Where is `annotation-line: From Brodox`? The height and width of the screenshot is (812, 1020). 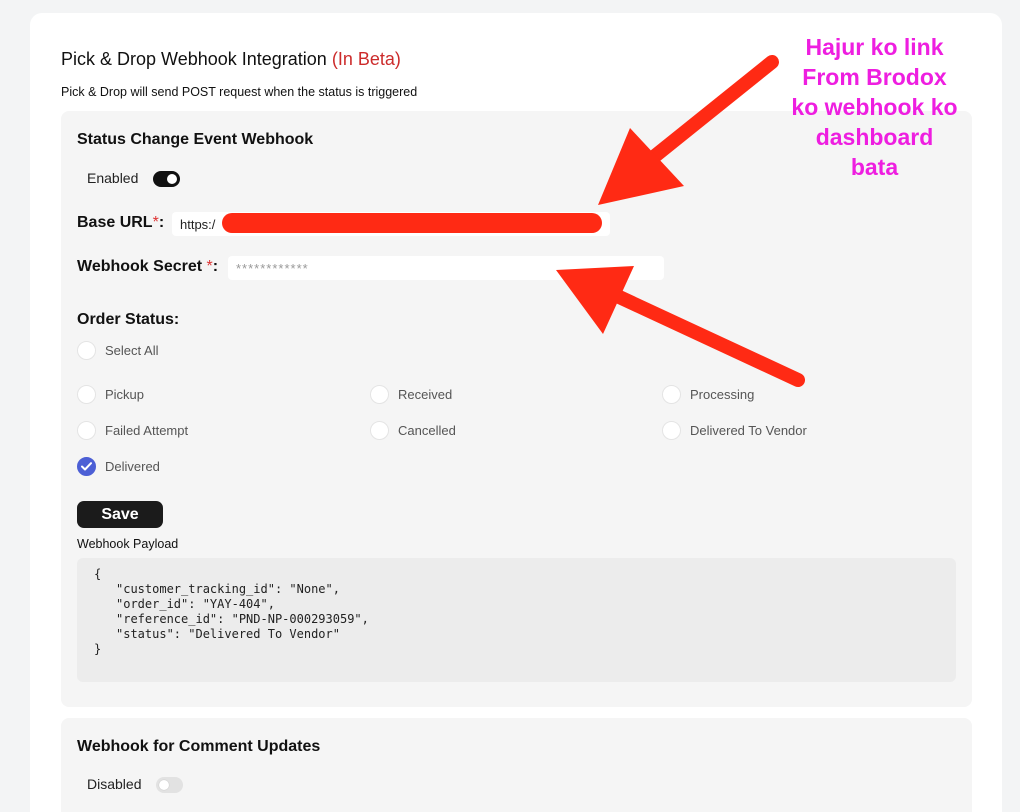 annotation-line: From Brodox is located at coordinates (874, 77).